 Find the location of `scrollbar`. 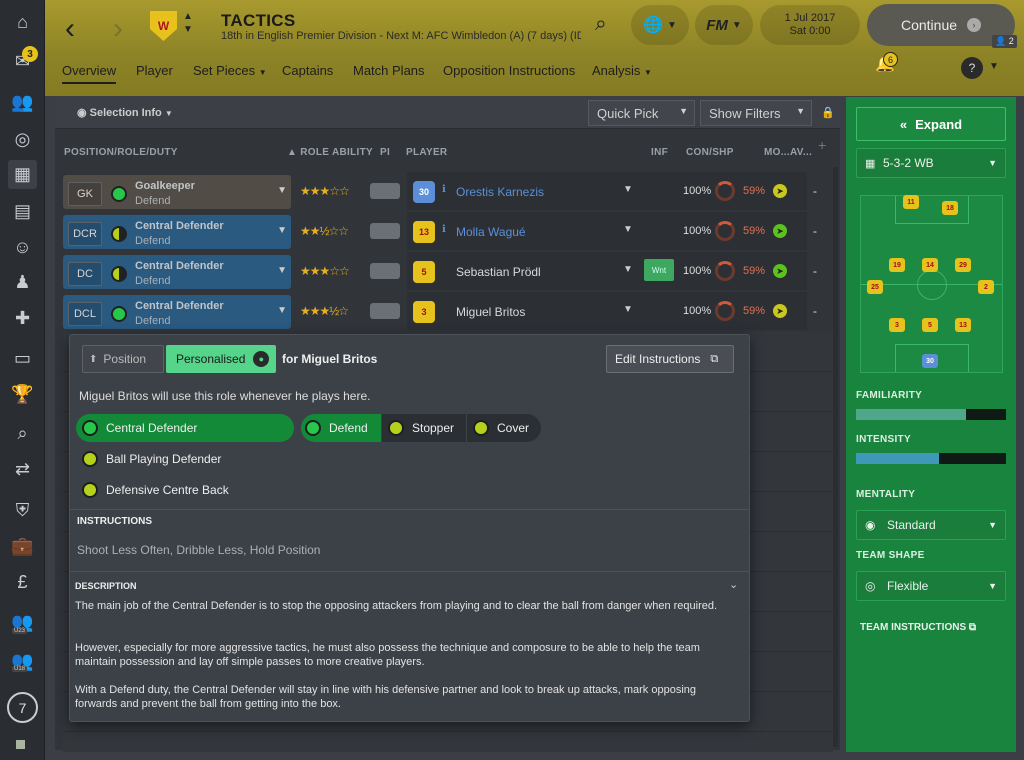

scrollbar is located at coordinates (835, 457).